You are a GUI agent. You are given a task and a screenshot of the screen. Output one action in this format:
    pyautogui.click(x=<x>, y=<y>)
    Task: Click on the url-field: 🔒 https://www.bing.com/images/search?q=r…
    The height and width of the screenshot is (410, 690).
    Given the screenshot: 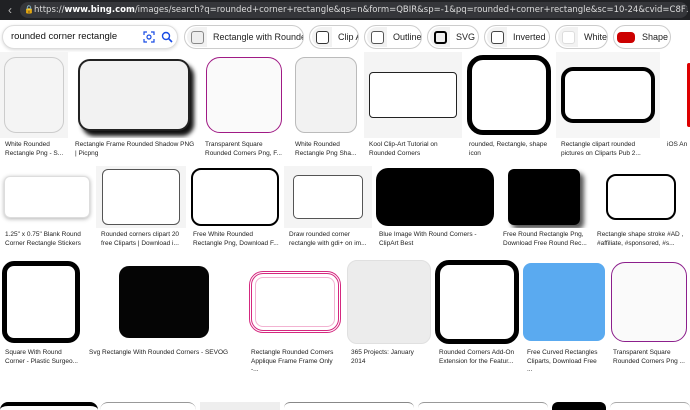 What is the action you would take?
    pyautogui.click(x=354, y=10)
    